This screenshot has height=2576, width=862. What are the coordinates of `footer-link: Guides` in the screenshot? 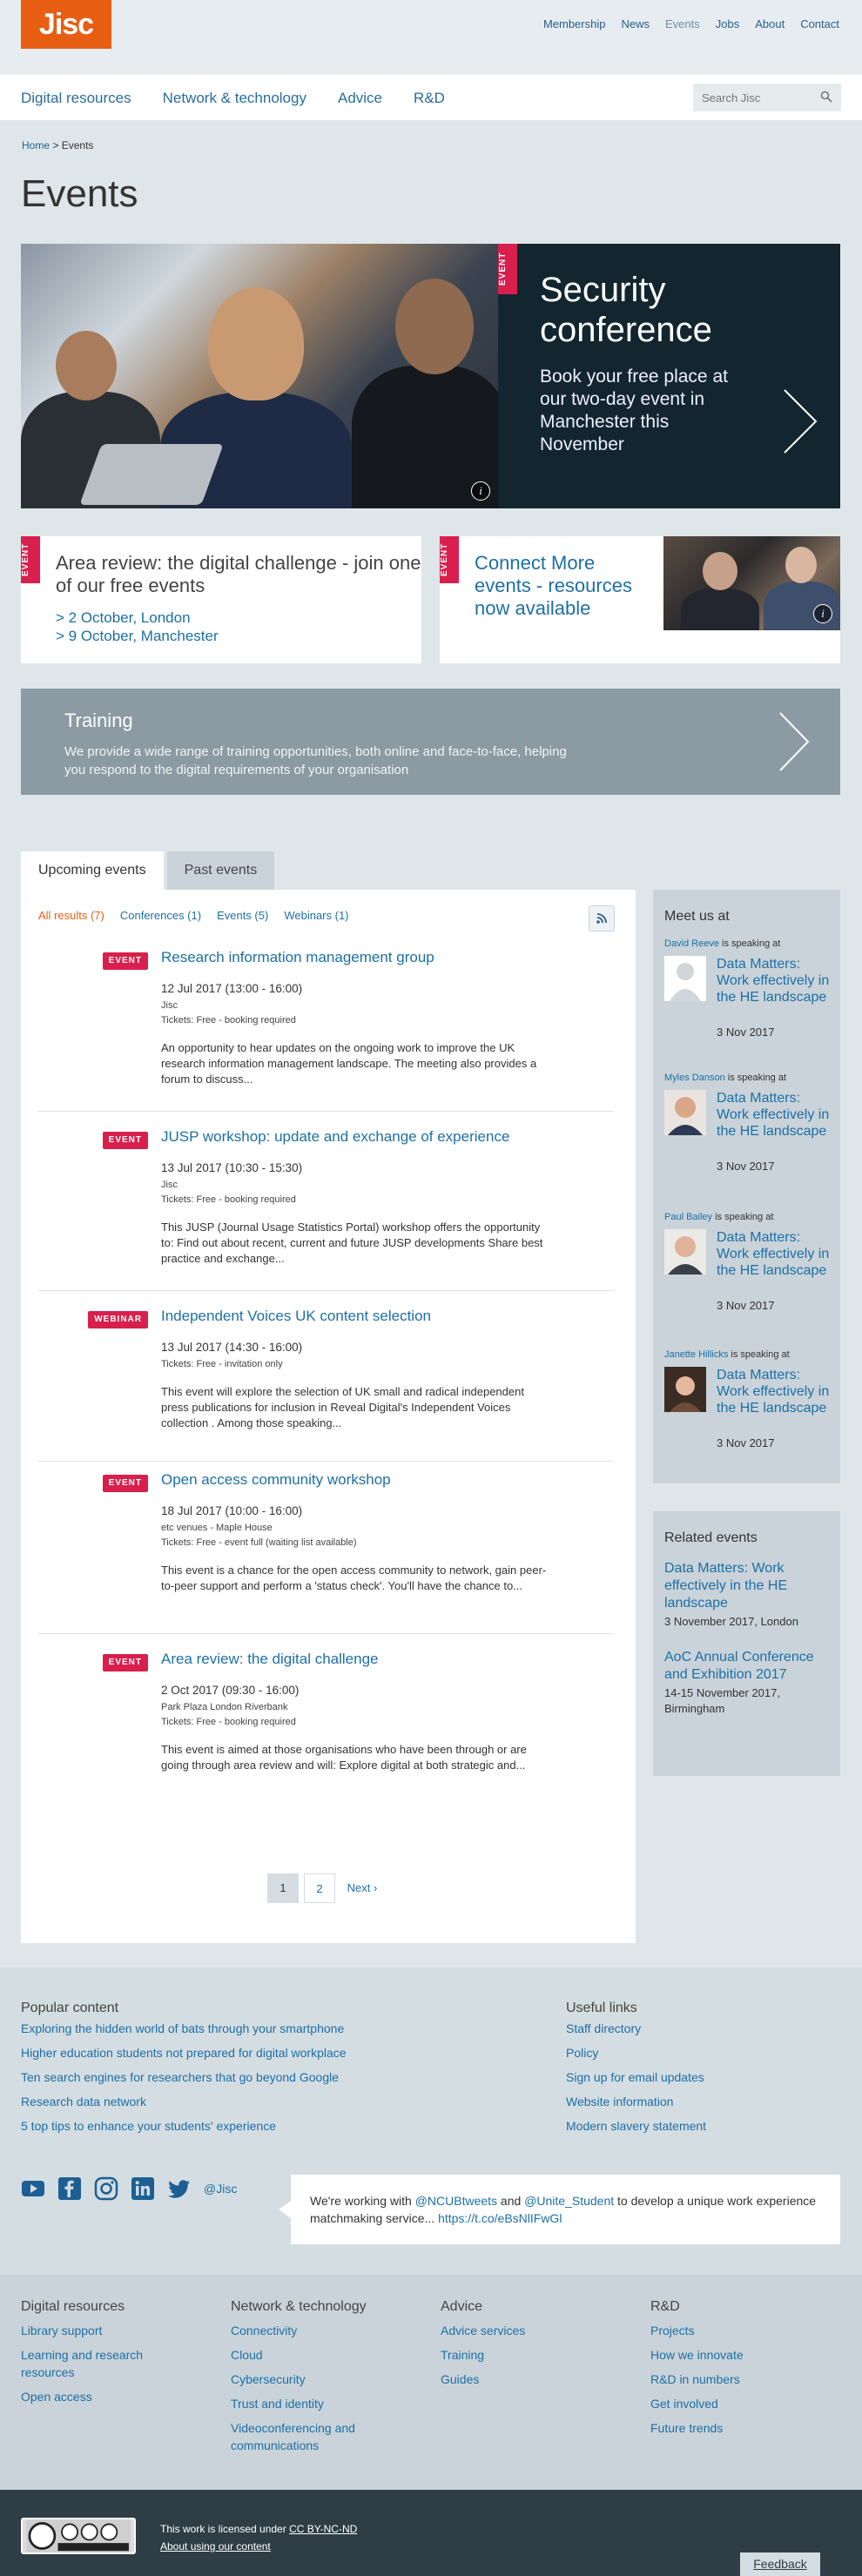 It's located at (545, 2379).